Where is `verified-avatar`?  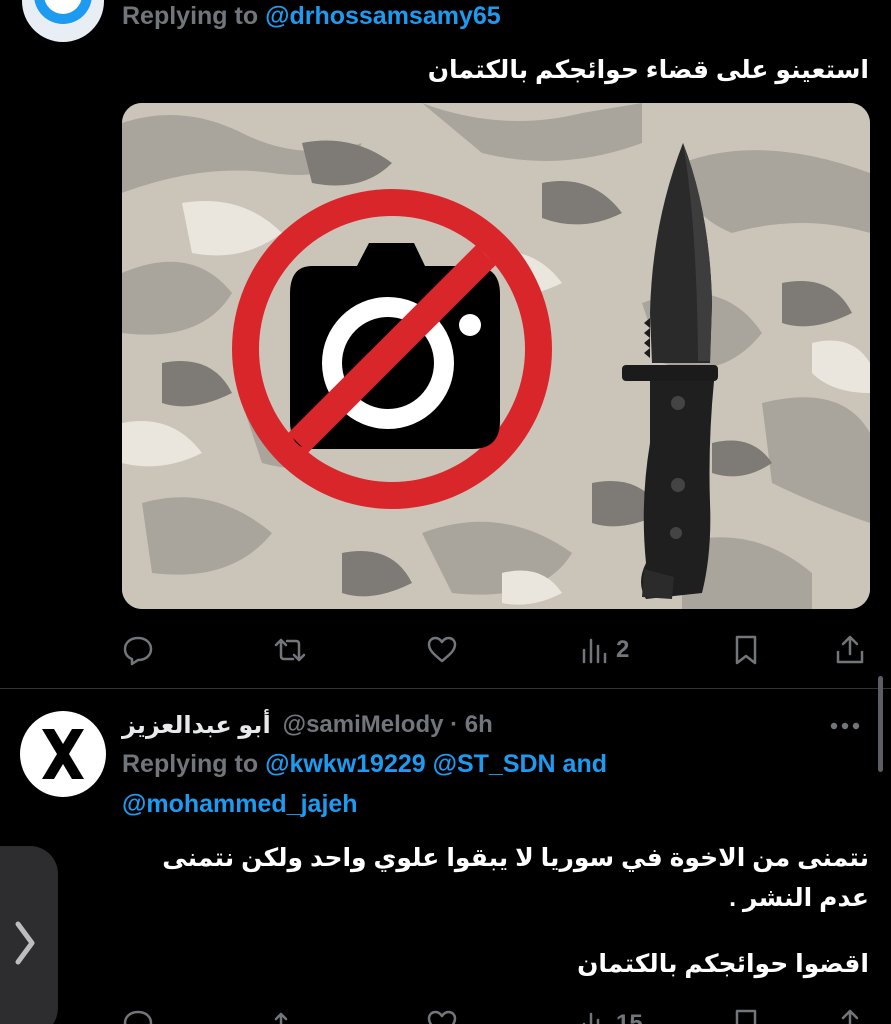 verified-avatar is located at coordinates (63, 21).